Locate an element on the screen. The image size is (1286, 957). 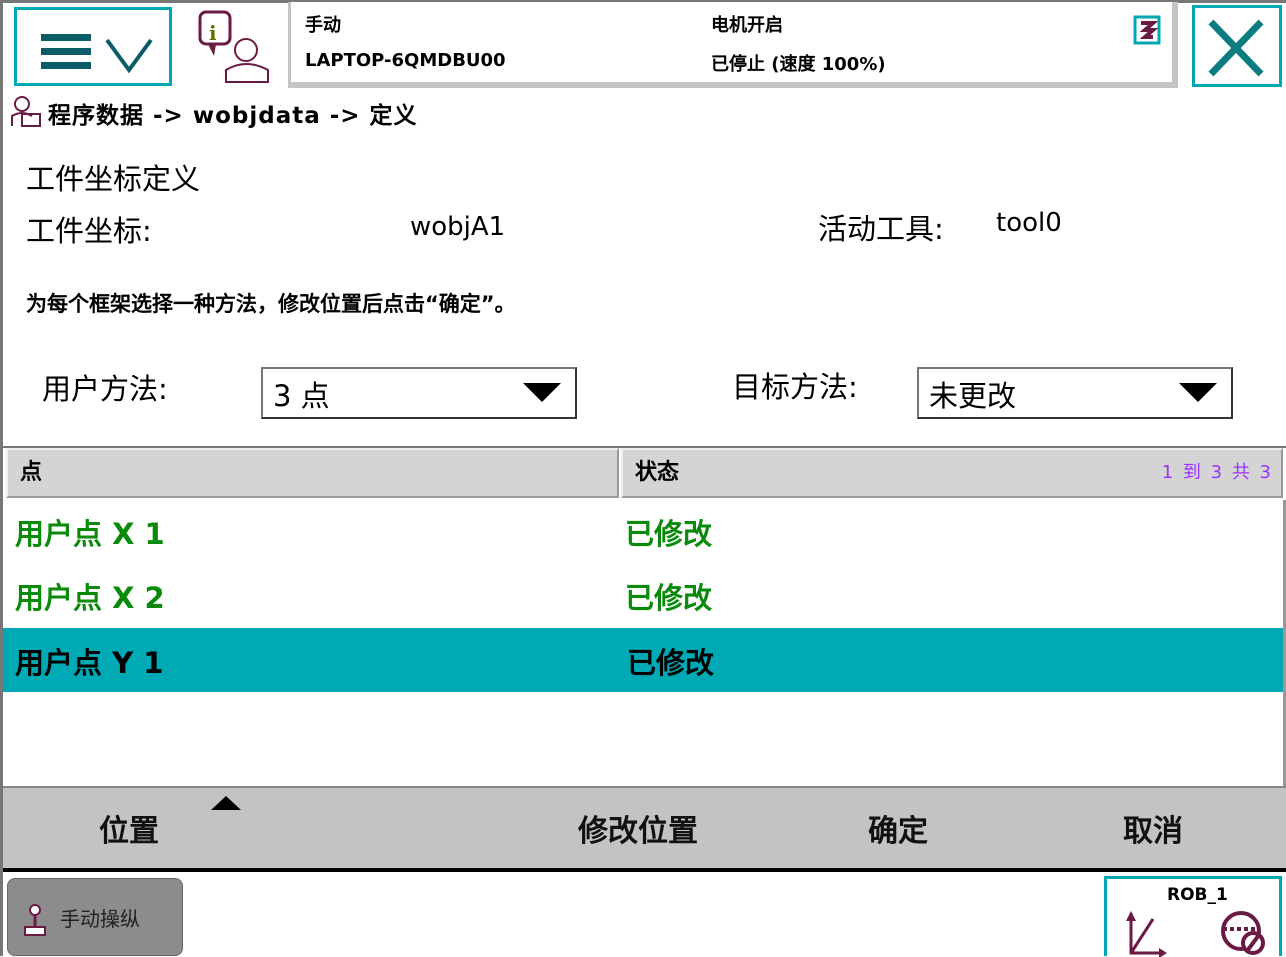
coordinate-system-icon is located at coordinates (1146, 934).